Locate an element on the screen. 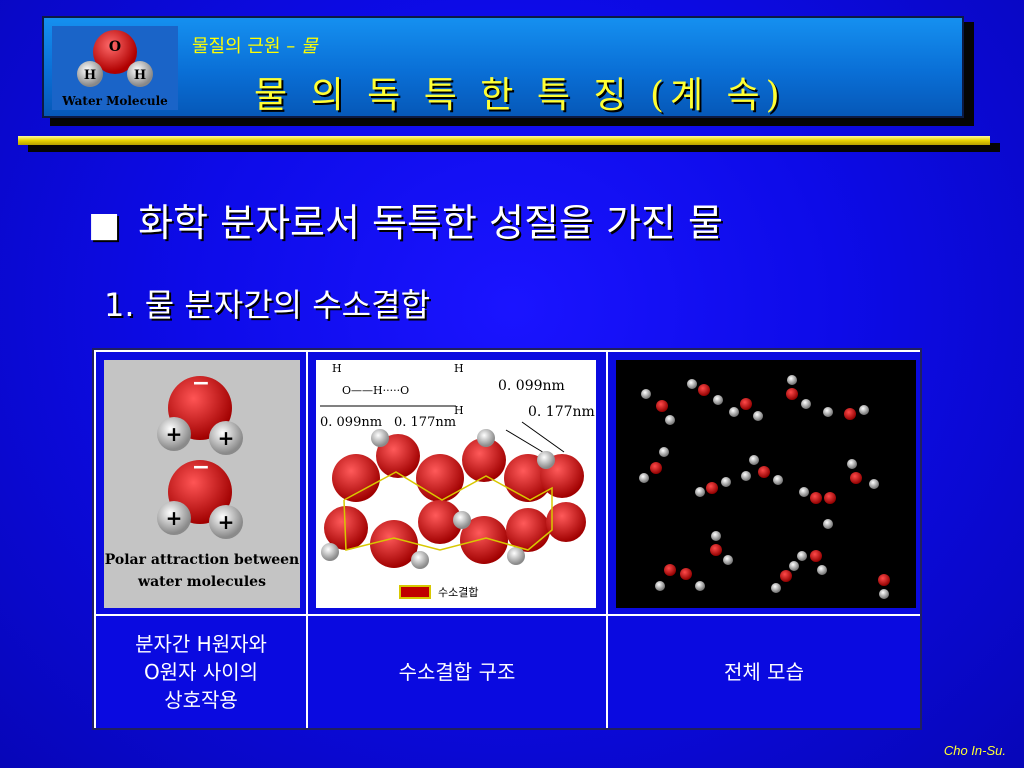 This screenshot has height=768, width=1024. author-footer: Cho In-Su. is located at coordinates (974, 750).